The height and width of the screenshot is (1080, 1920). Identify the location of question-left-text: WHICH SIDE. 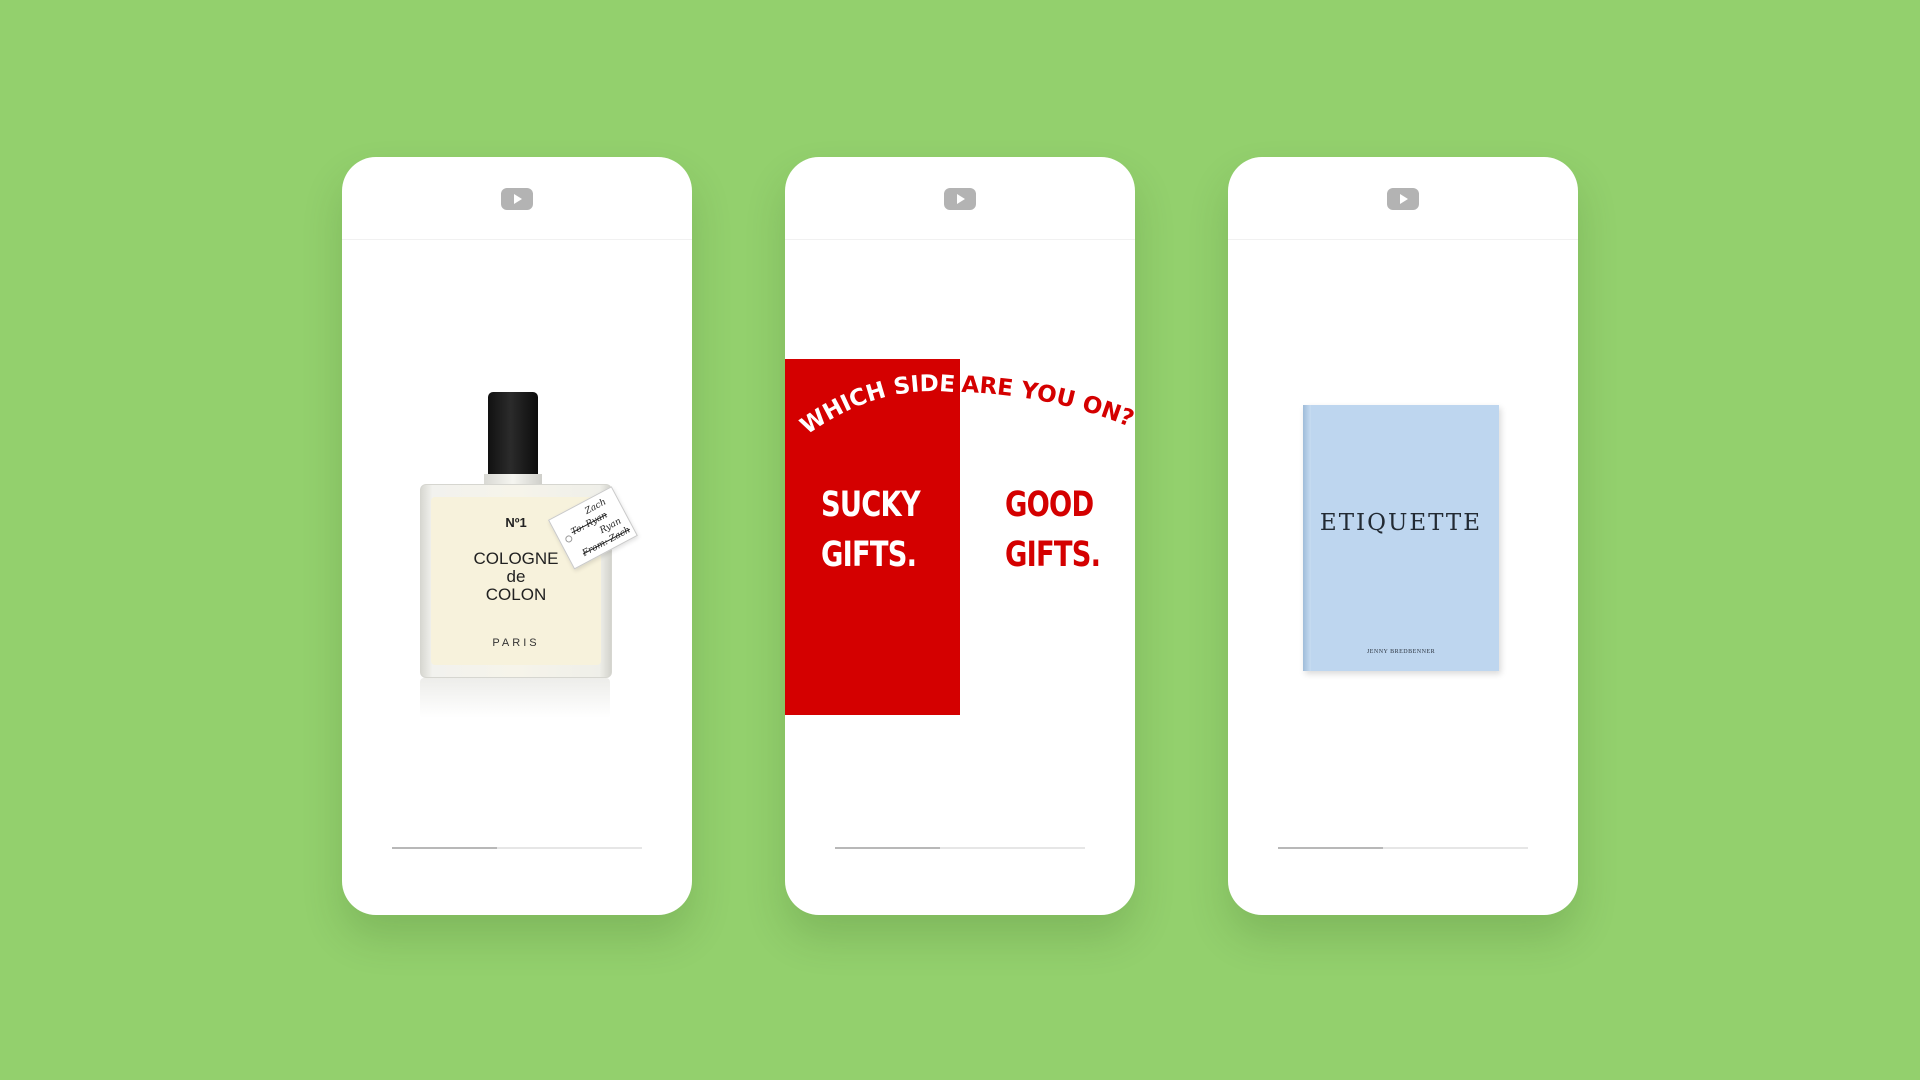
(876, 405).